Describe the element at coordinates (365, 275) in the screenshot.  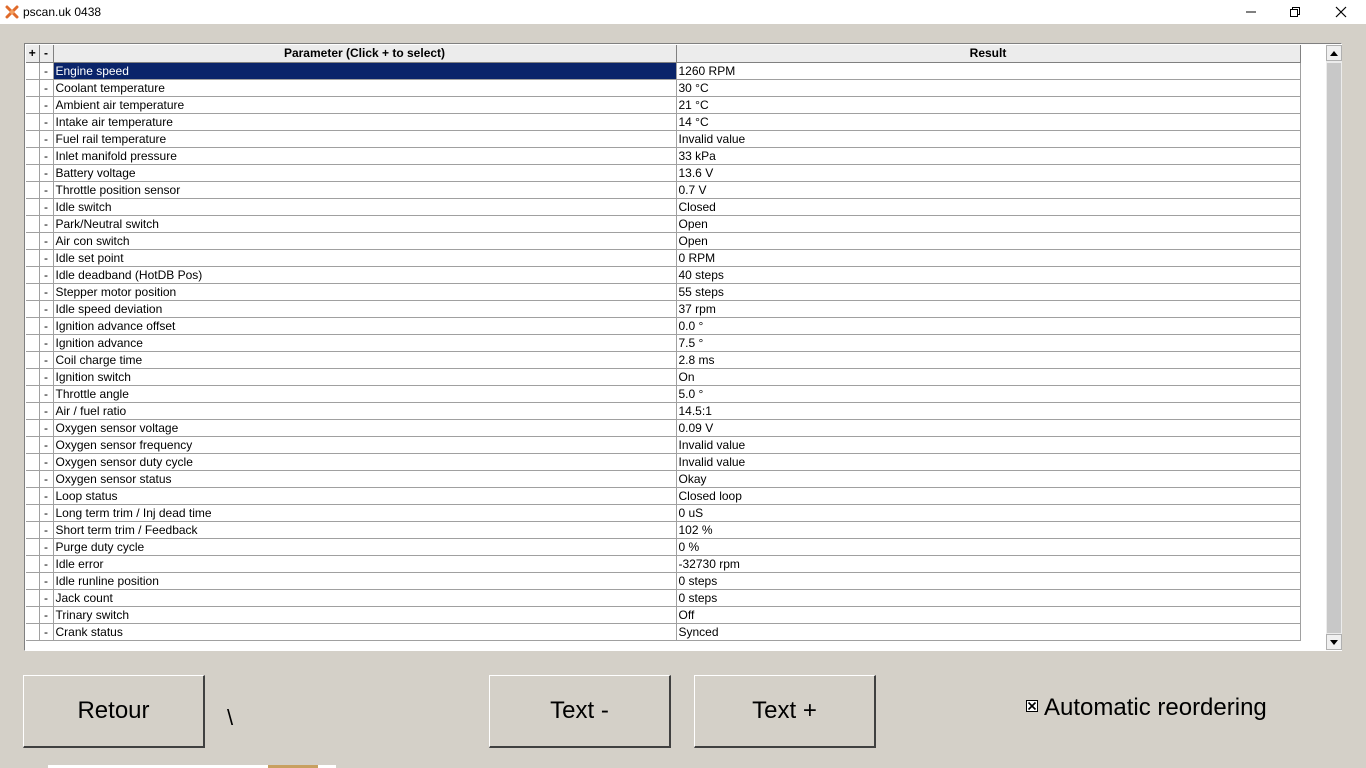
I see `row-parameter-cell: Idle deadband (HotDB Pos)` at that location.